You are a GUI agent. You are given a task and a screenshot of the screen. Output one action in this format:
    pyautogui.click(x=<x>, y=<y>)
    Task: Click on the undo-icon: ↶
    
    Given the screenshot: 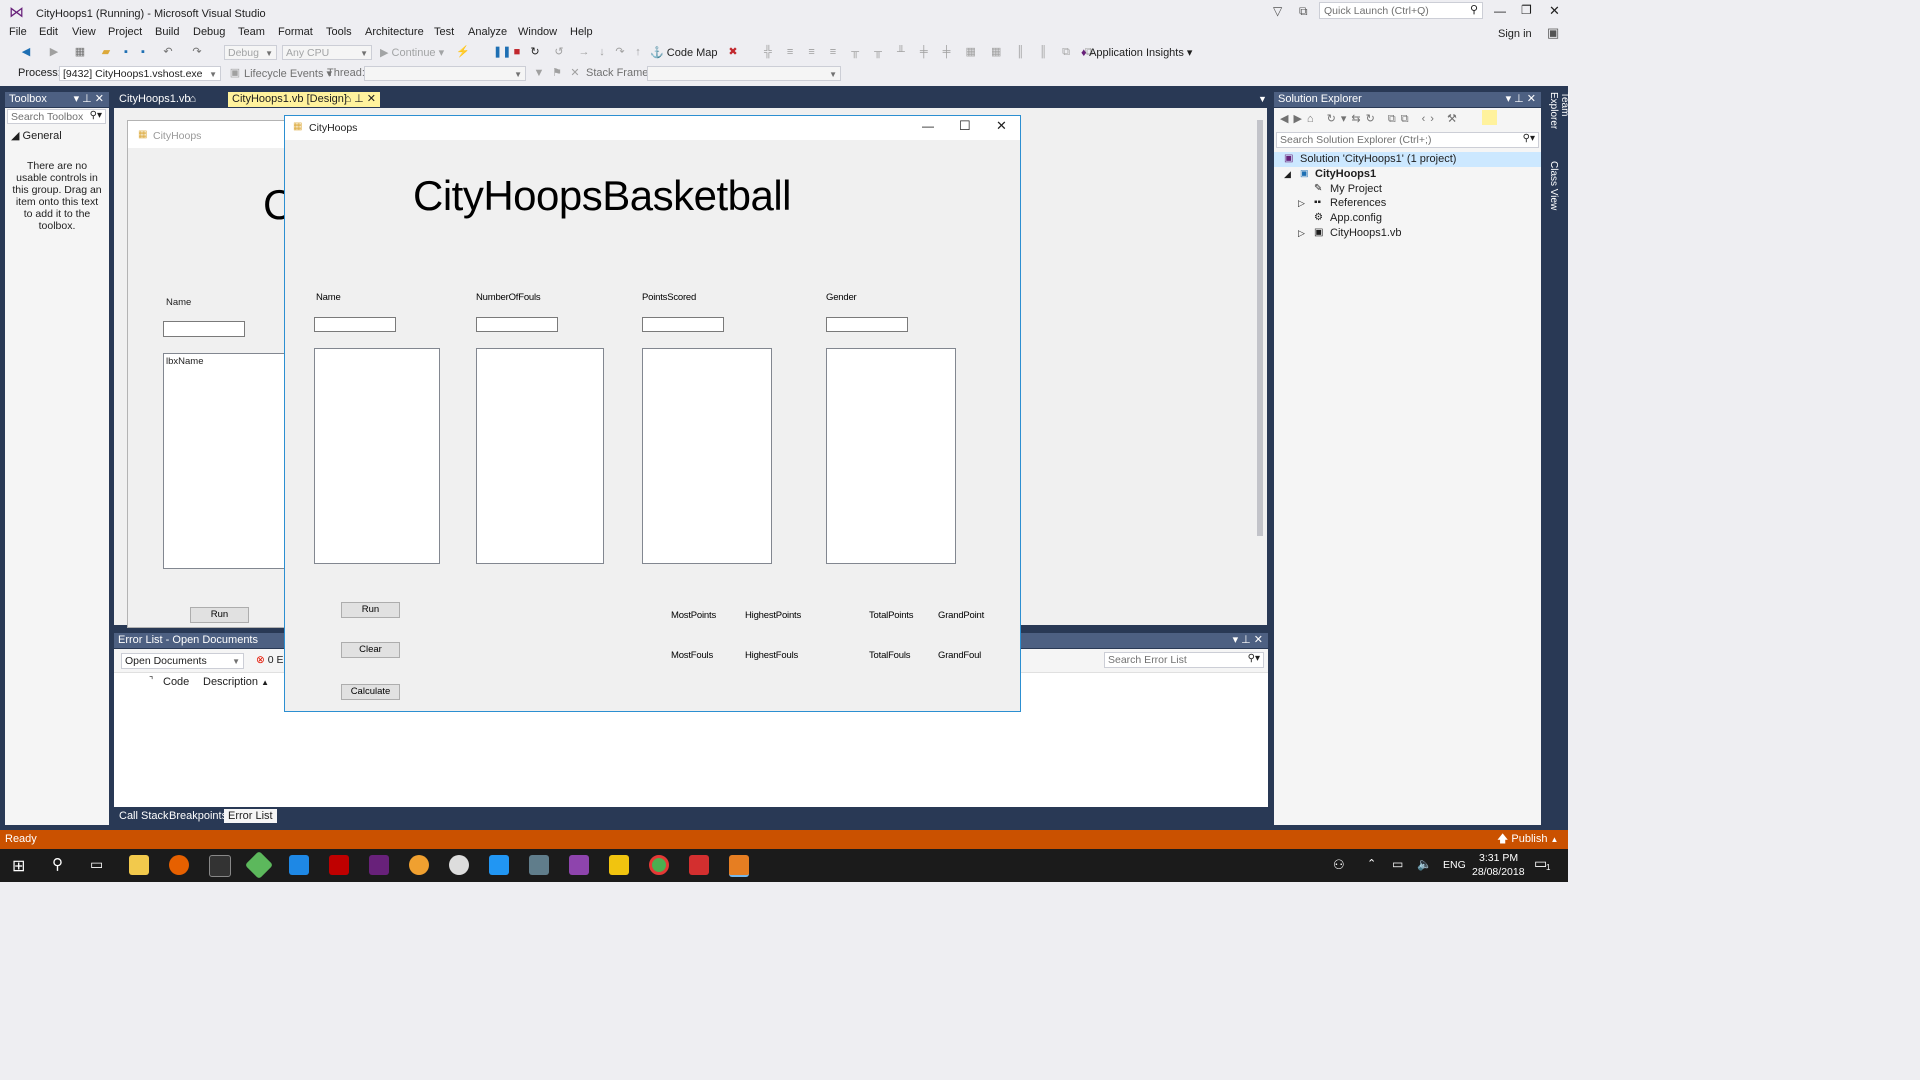 What is the action you would take?
    pyautogui.click(x=168, y=52)
    